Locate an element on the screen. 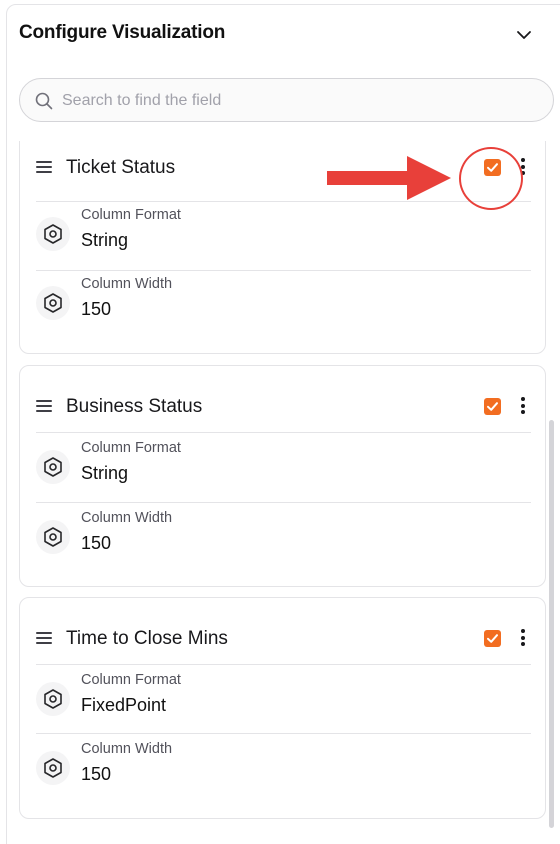 Image resolution: width=560 pixels, height=844 pixels. setting-value: FixedPoint is located at coordinates (124, 705).